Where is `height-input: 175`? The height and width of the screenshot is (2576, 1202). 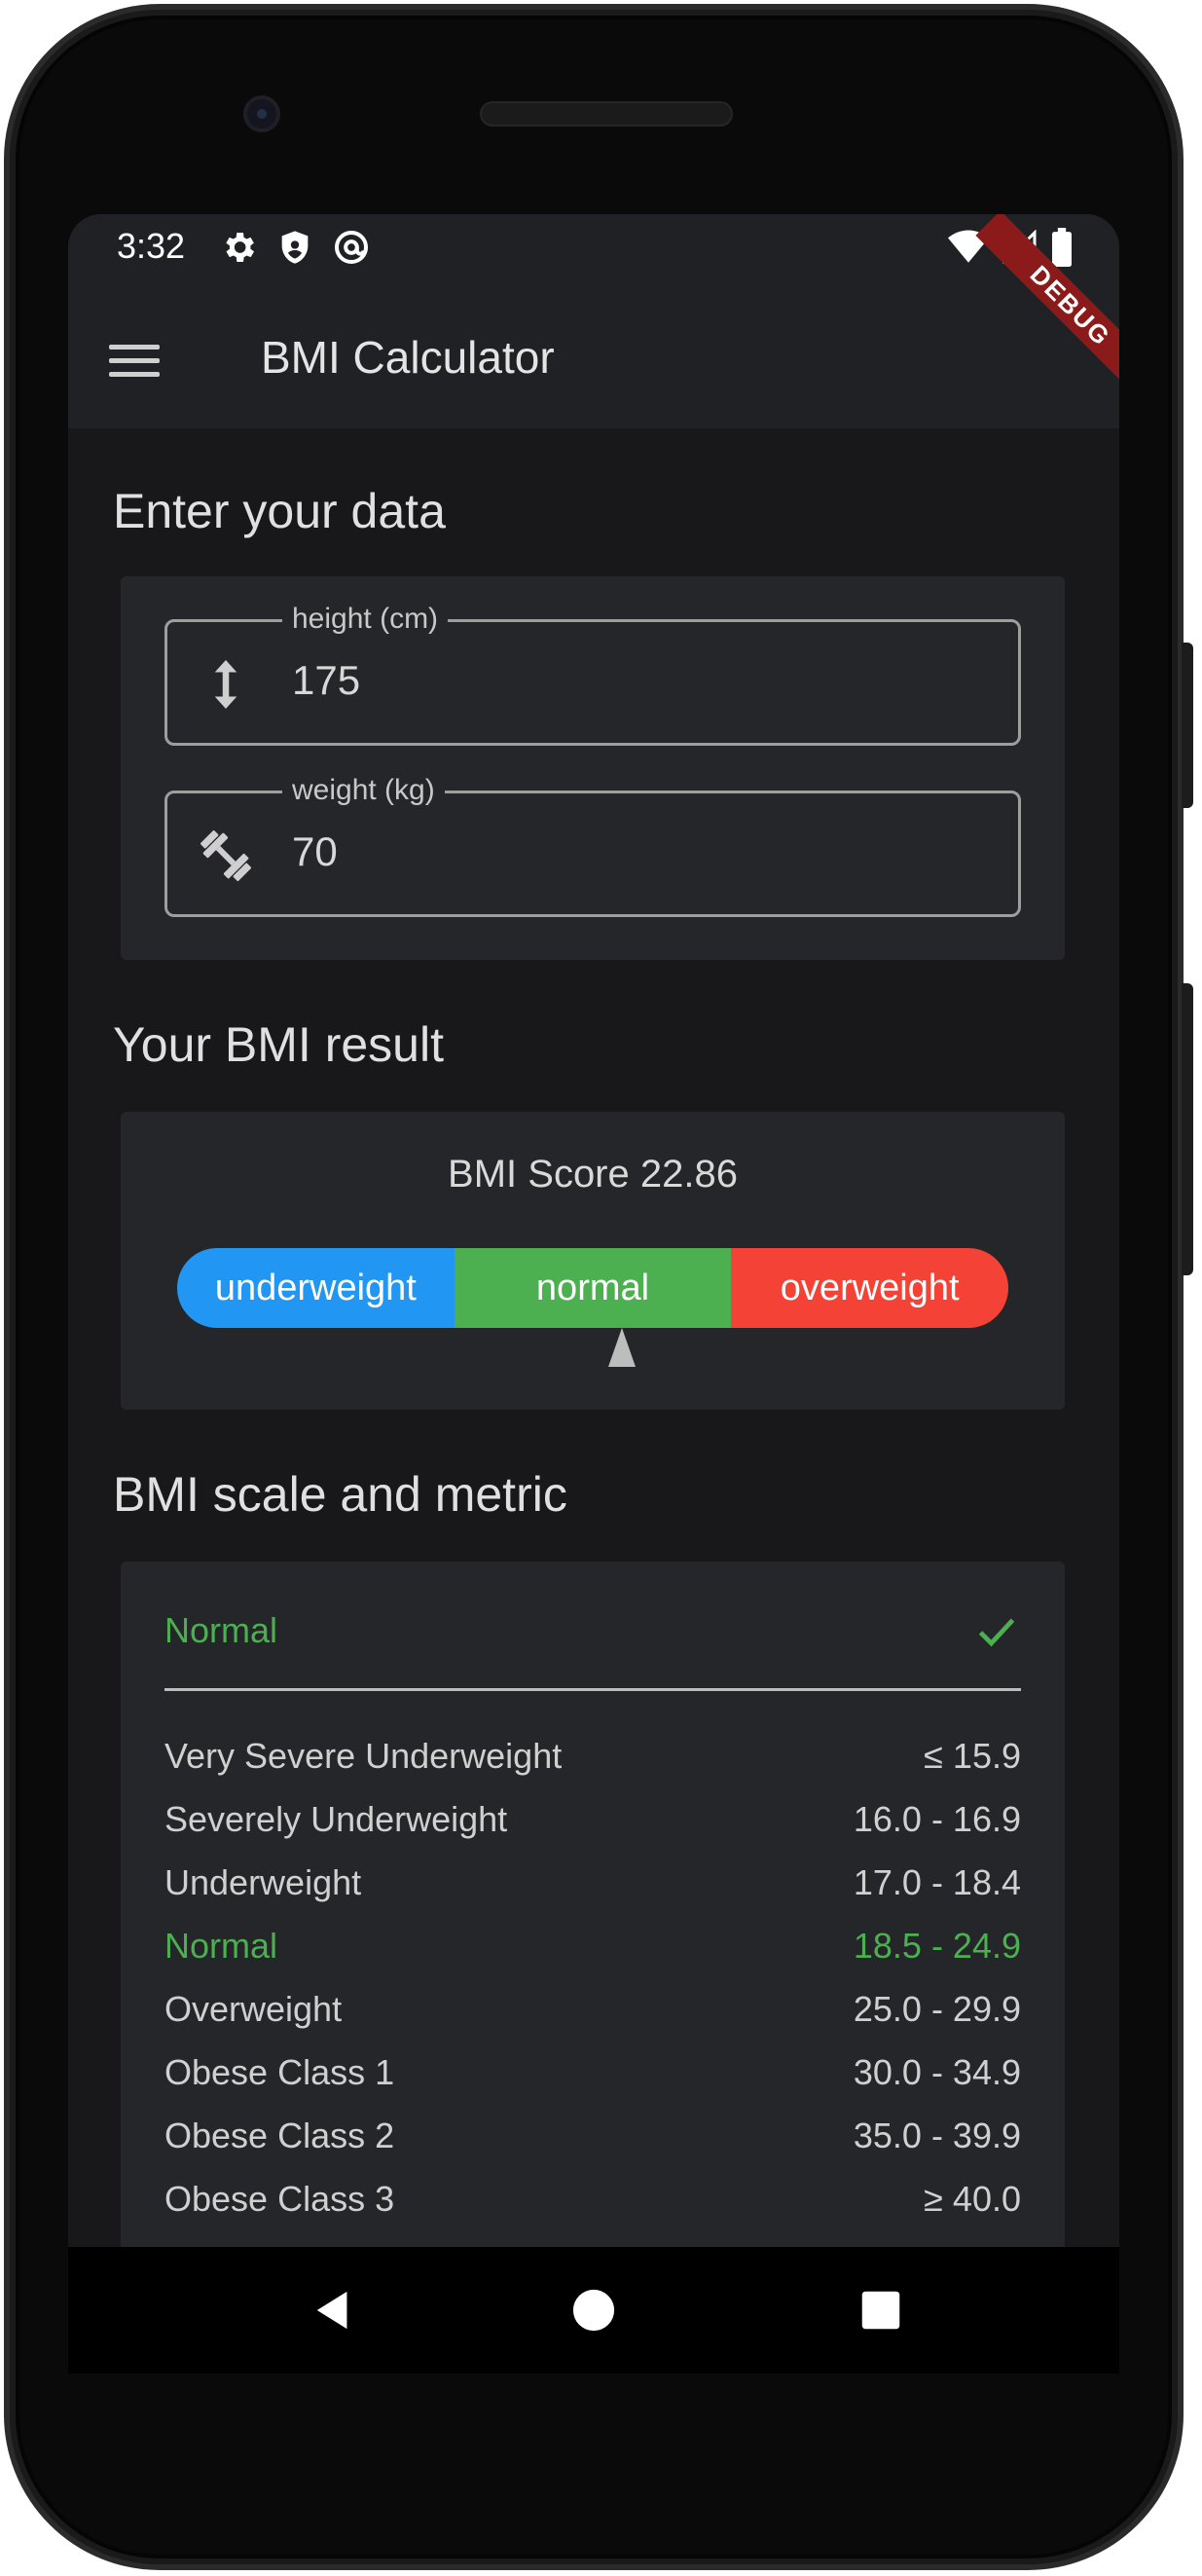
height-input: 175 is located at coordinates (326, 680).